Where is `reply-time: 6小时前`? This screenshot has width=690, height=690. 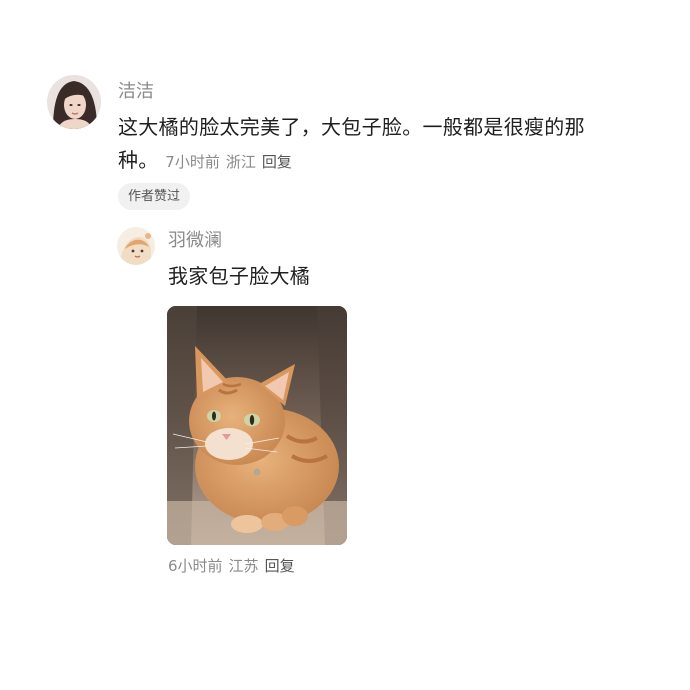 reply-time: 6小时前 is located at coordinates (195, 566).